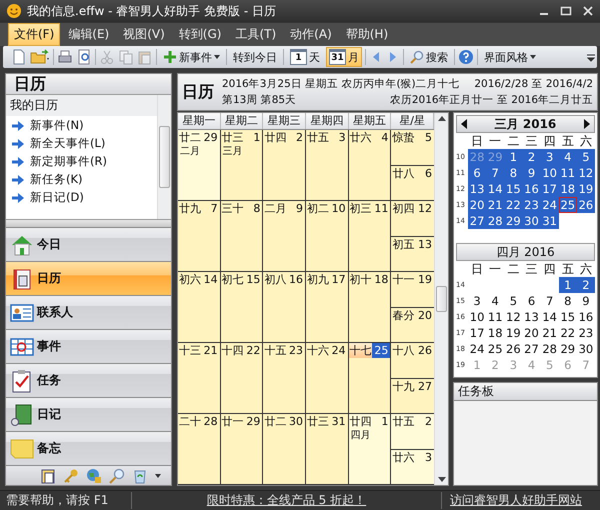  I want to click on day-cell: 廿二 30, so click(284, 449).